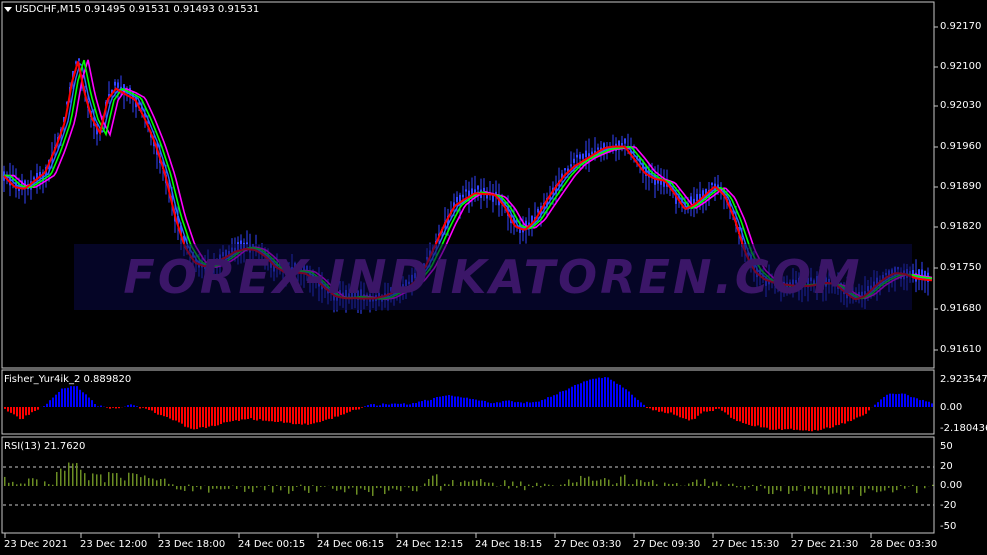 Image resolution: width=987 pixels, height=555 pixels. Describe the element at coordinates (961, 26) in the screenshot. I see `price-tick-label: 0.92170` at that location.